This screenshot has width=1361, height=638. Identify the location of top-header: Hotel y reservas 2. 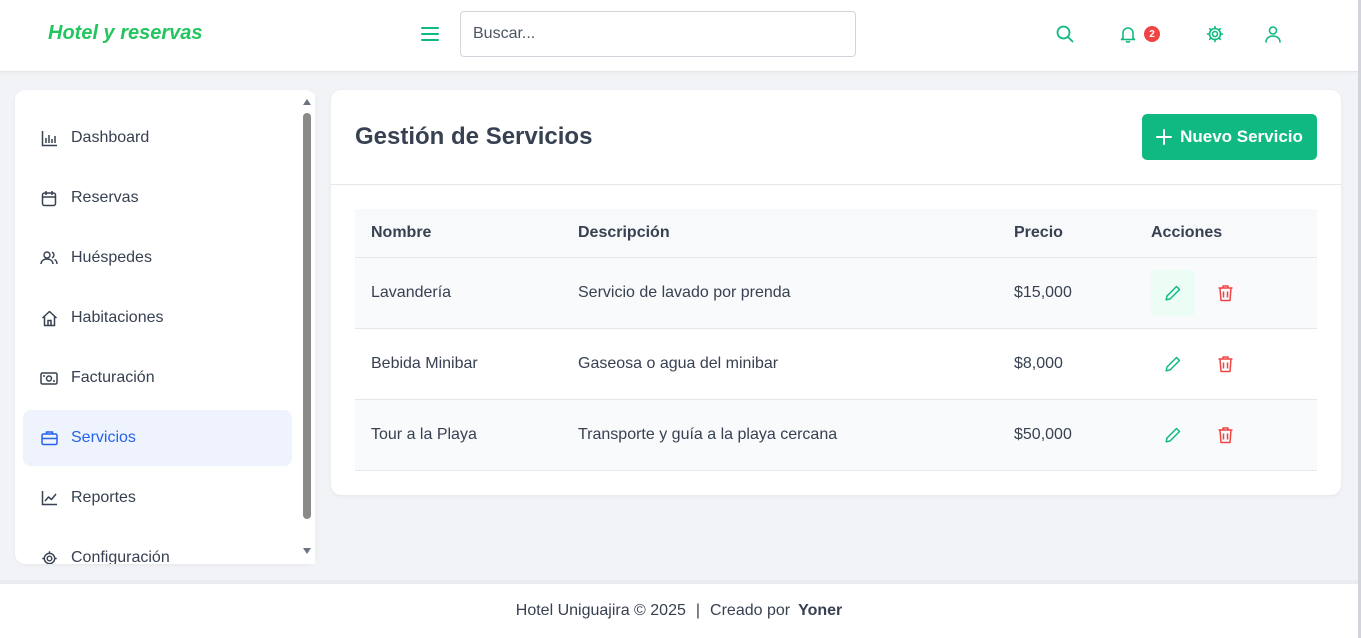
(679, 36).